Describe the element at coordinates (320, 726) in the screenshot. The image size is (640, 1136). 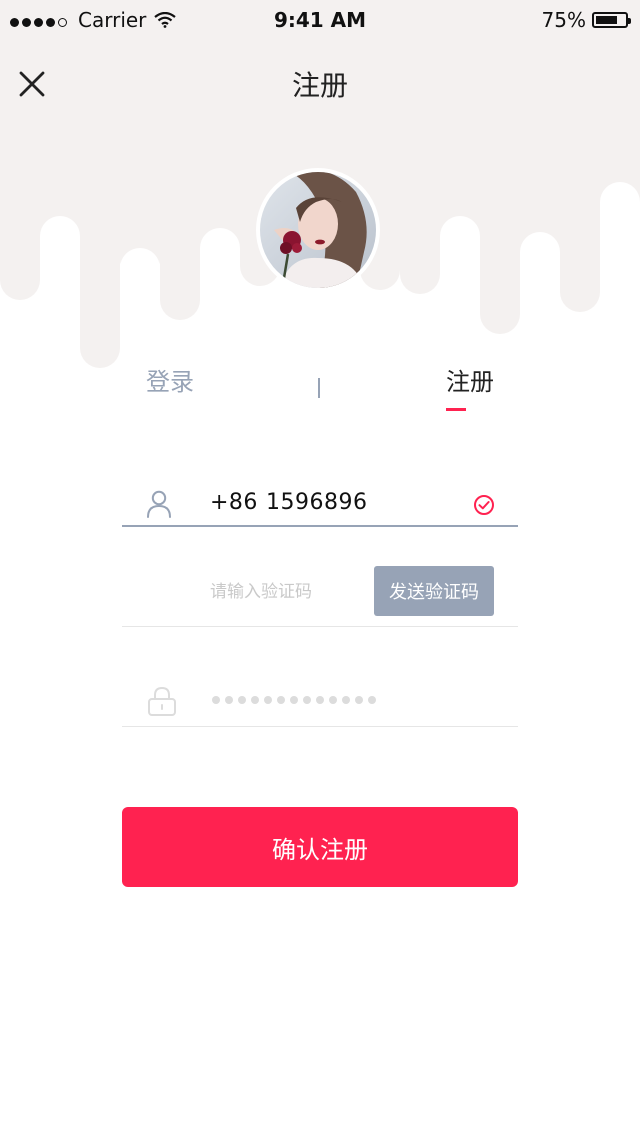
I see `password-field-underline` at that location.